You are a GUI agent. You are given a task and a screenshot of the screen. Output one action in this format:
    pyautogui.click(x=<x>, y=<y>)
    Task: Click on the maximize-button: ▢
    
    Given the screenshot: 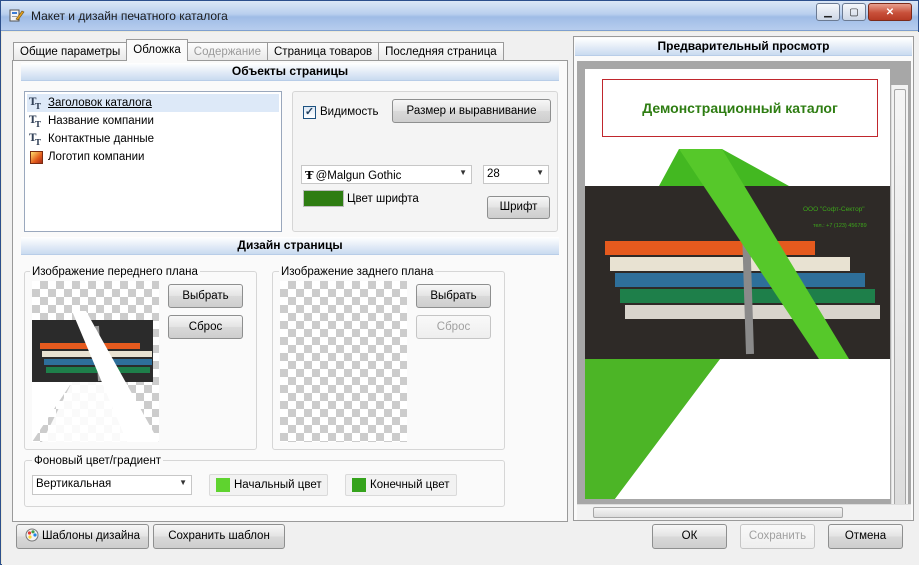 What is the action you would take?
    pyautogui.click(x=854, y=12)
    